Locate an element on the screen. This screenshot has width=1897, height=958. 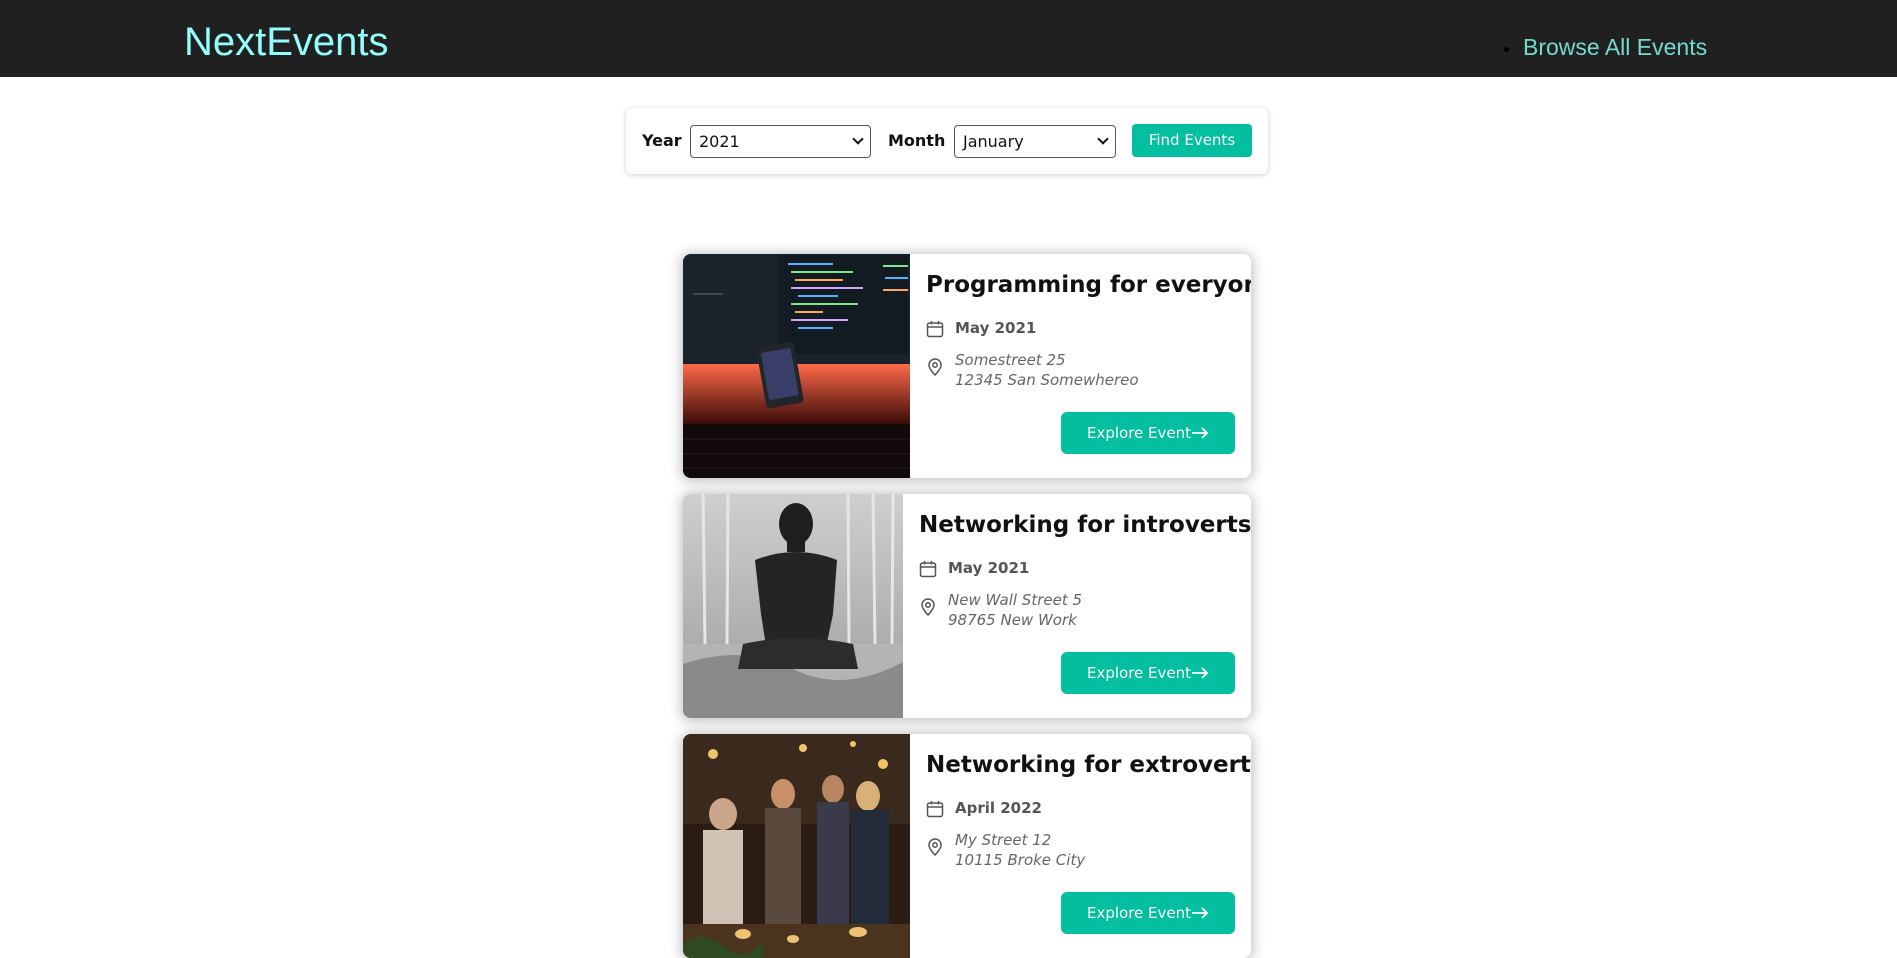
address-line: 10115 Broke City is located at coordinates (1020, 860).